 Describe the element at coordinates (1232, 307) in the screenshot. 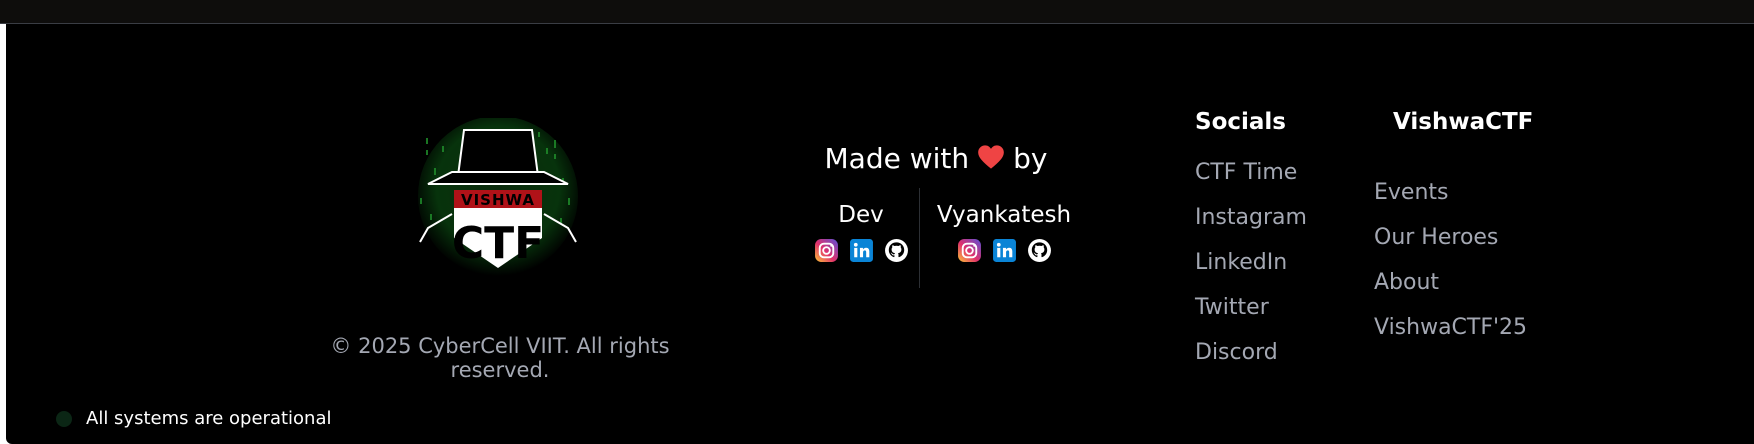

I see `link-twitter: Twitter` at that location.